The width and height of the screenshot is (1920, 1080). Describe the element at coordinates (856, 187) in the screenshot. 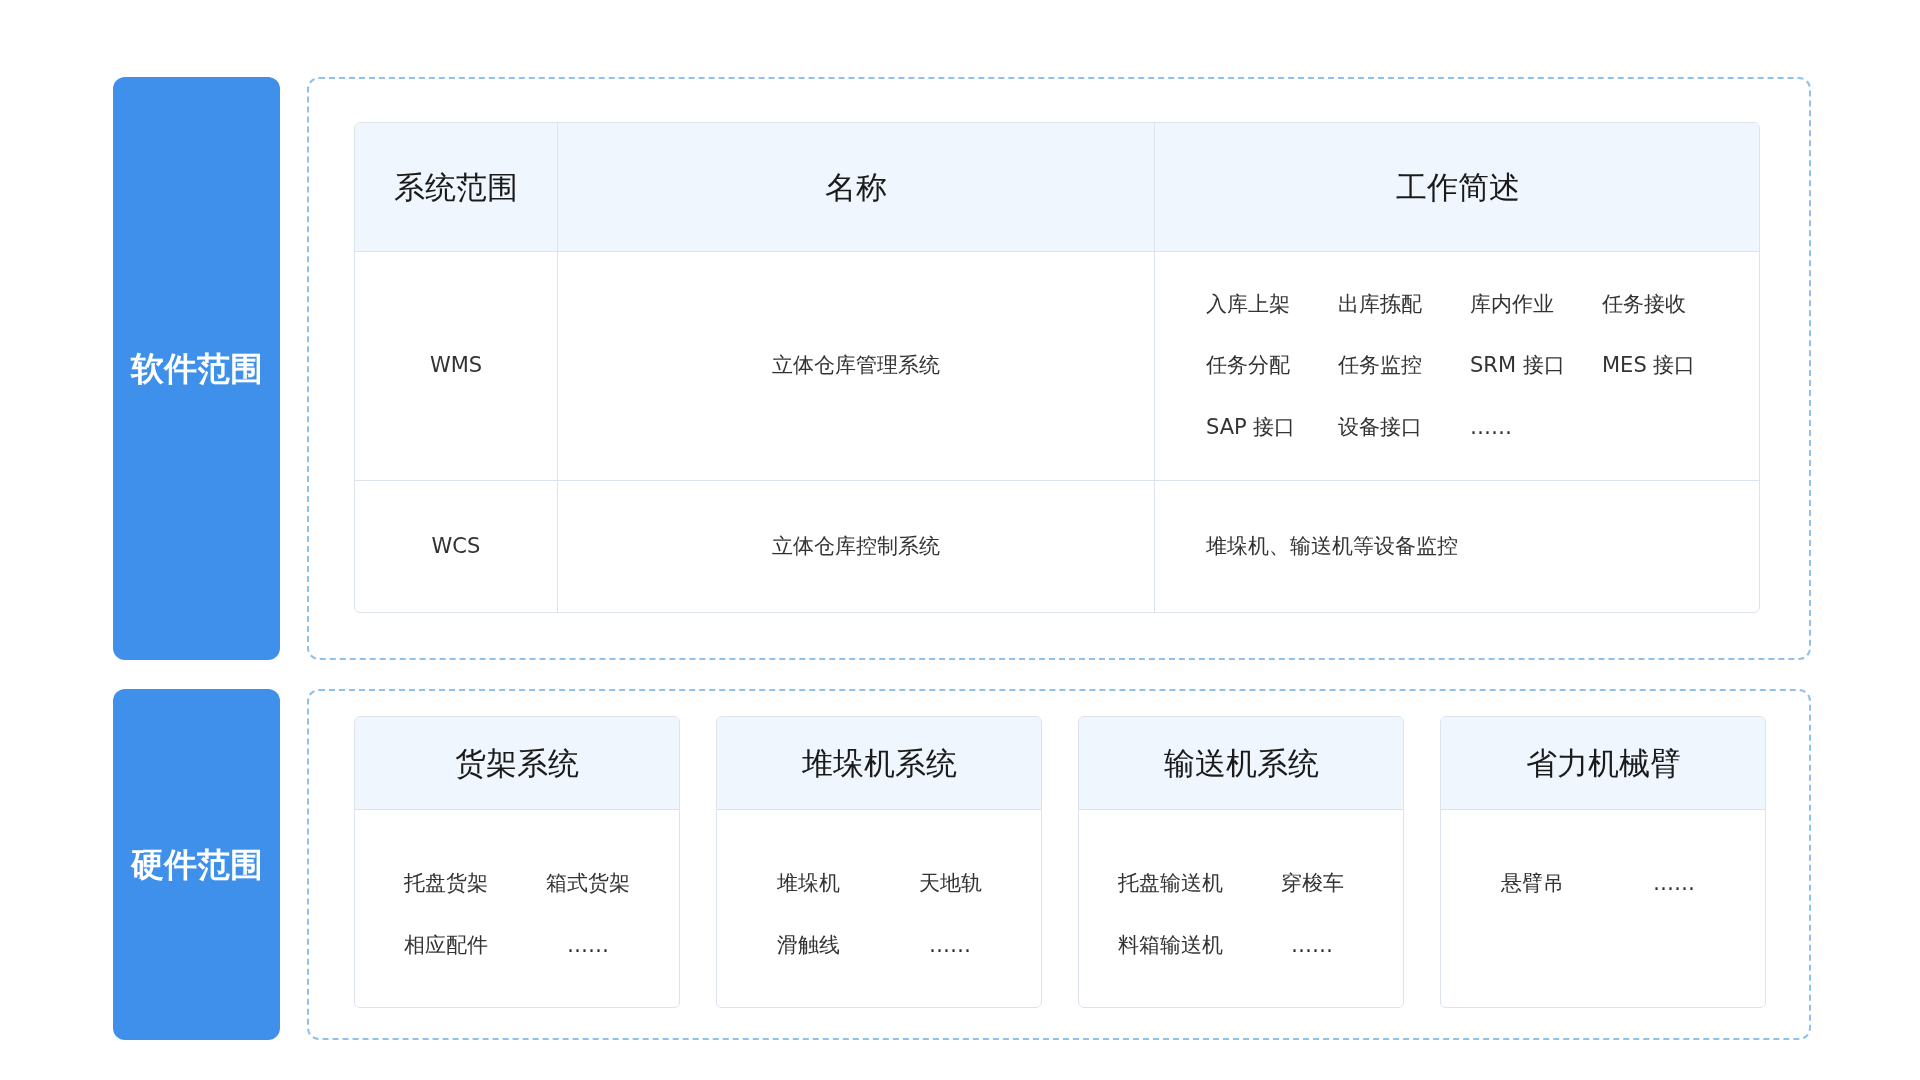

I see `column-header: 名称` at that location.